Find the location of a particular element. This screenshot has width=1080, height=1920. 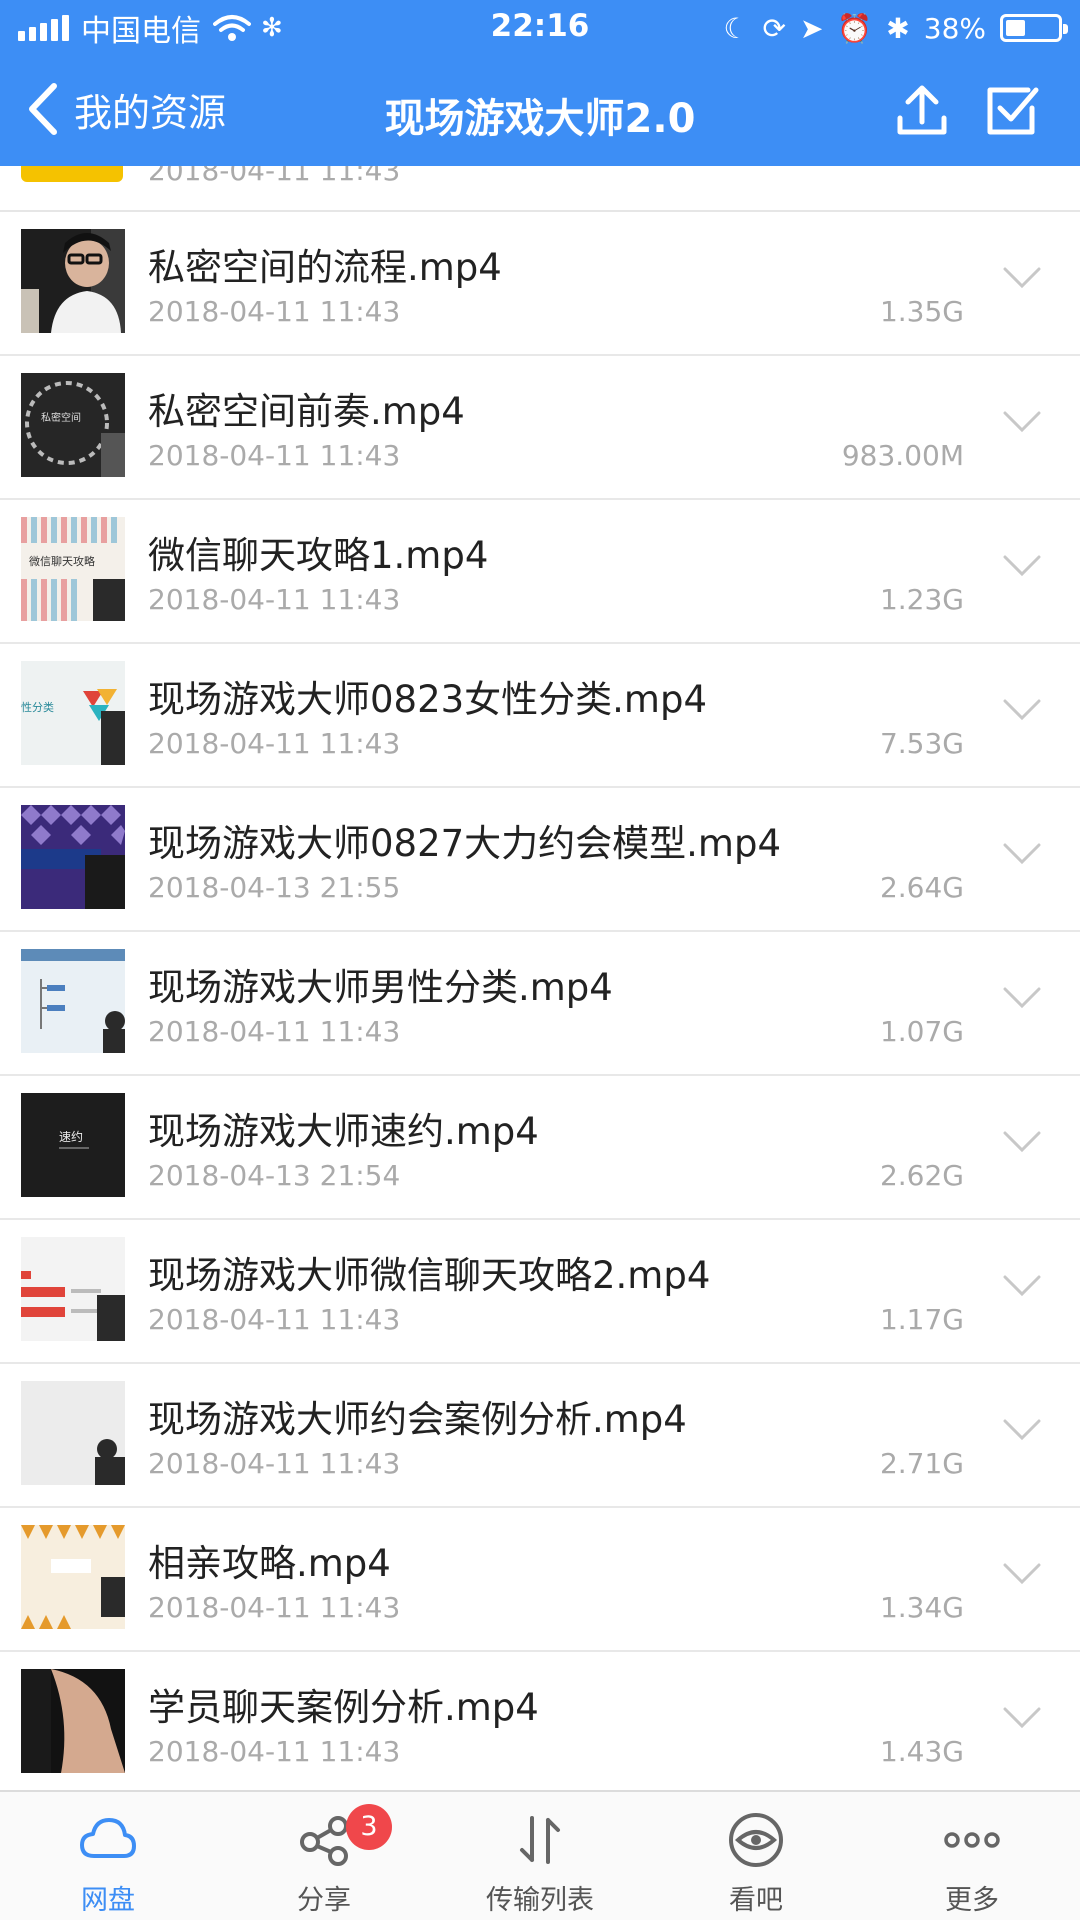

file-name: 私密空间的流程.mp4 is located at coordinates (325, 267).